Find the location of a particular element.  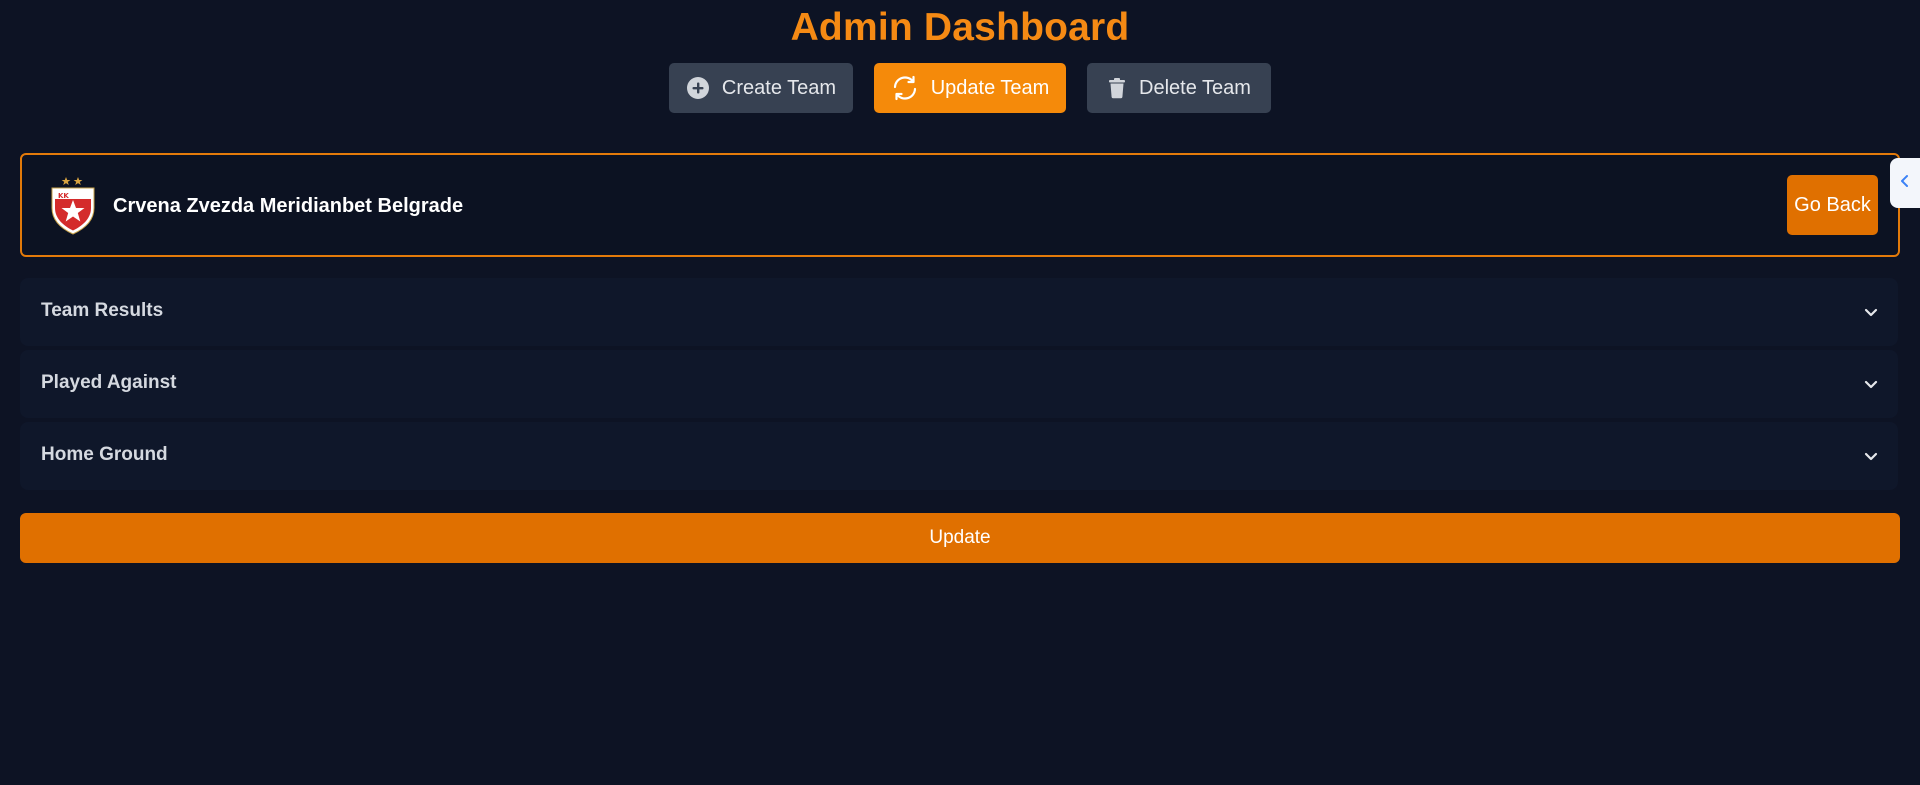

side-panel-toggle is located at coordinates (1905, 183).